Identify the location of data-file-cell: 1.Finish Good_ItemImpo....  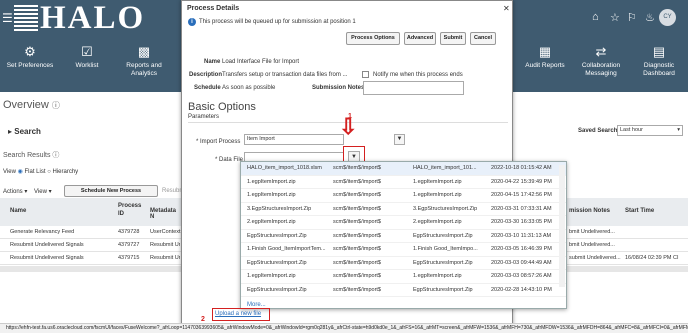
(445, 249).